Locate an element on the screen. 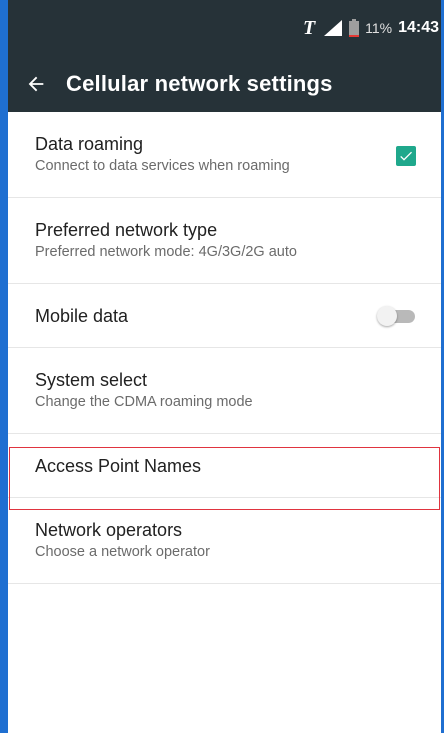 The height and width of the screenshot is (733, 444). status-clock: 14:43 is located at coordinates (418, 27).